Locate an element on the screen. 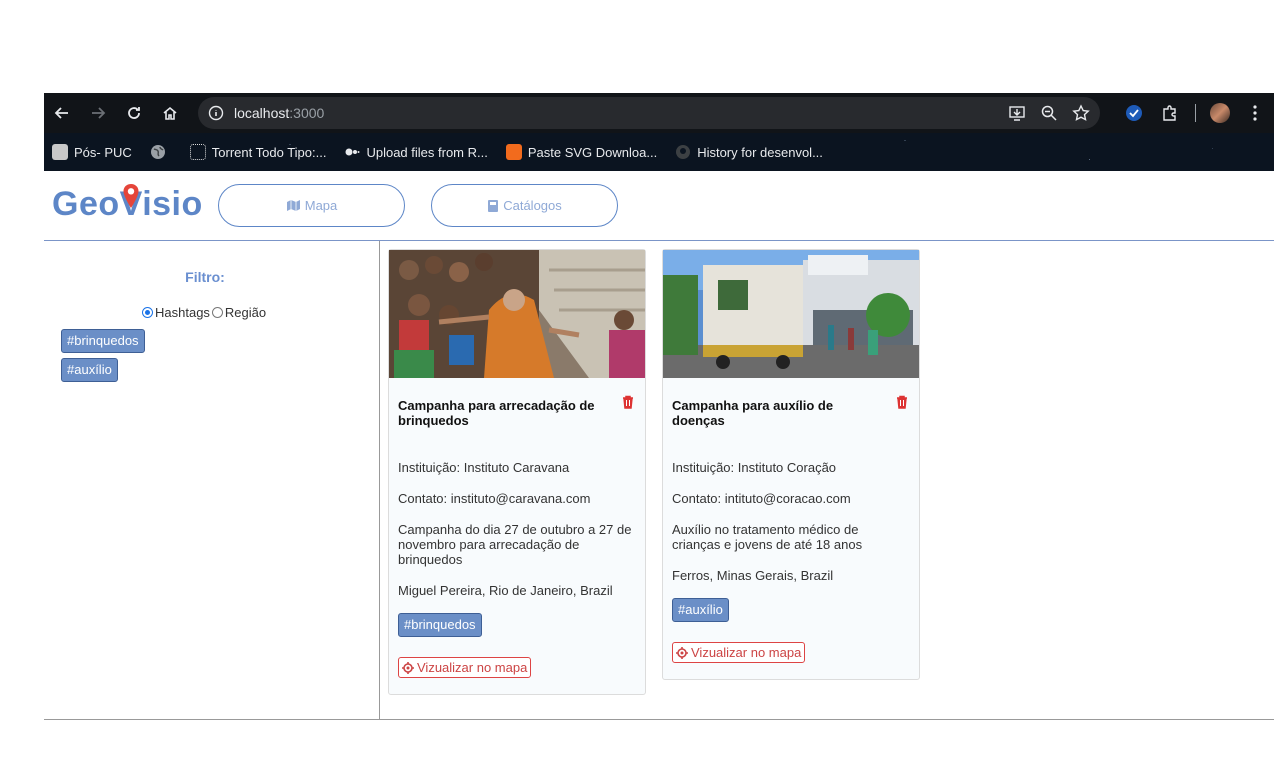  install-app-icon is located at coordinates (1017, 113).